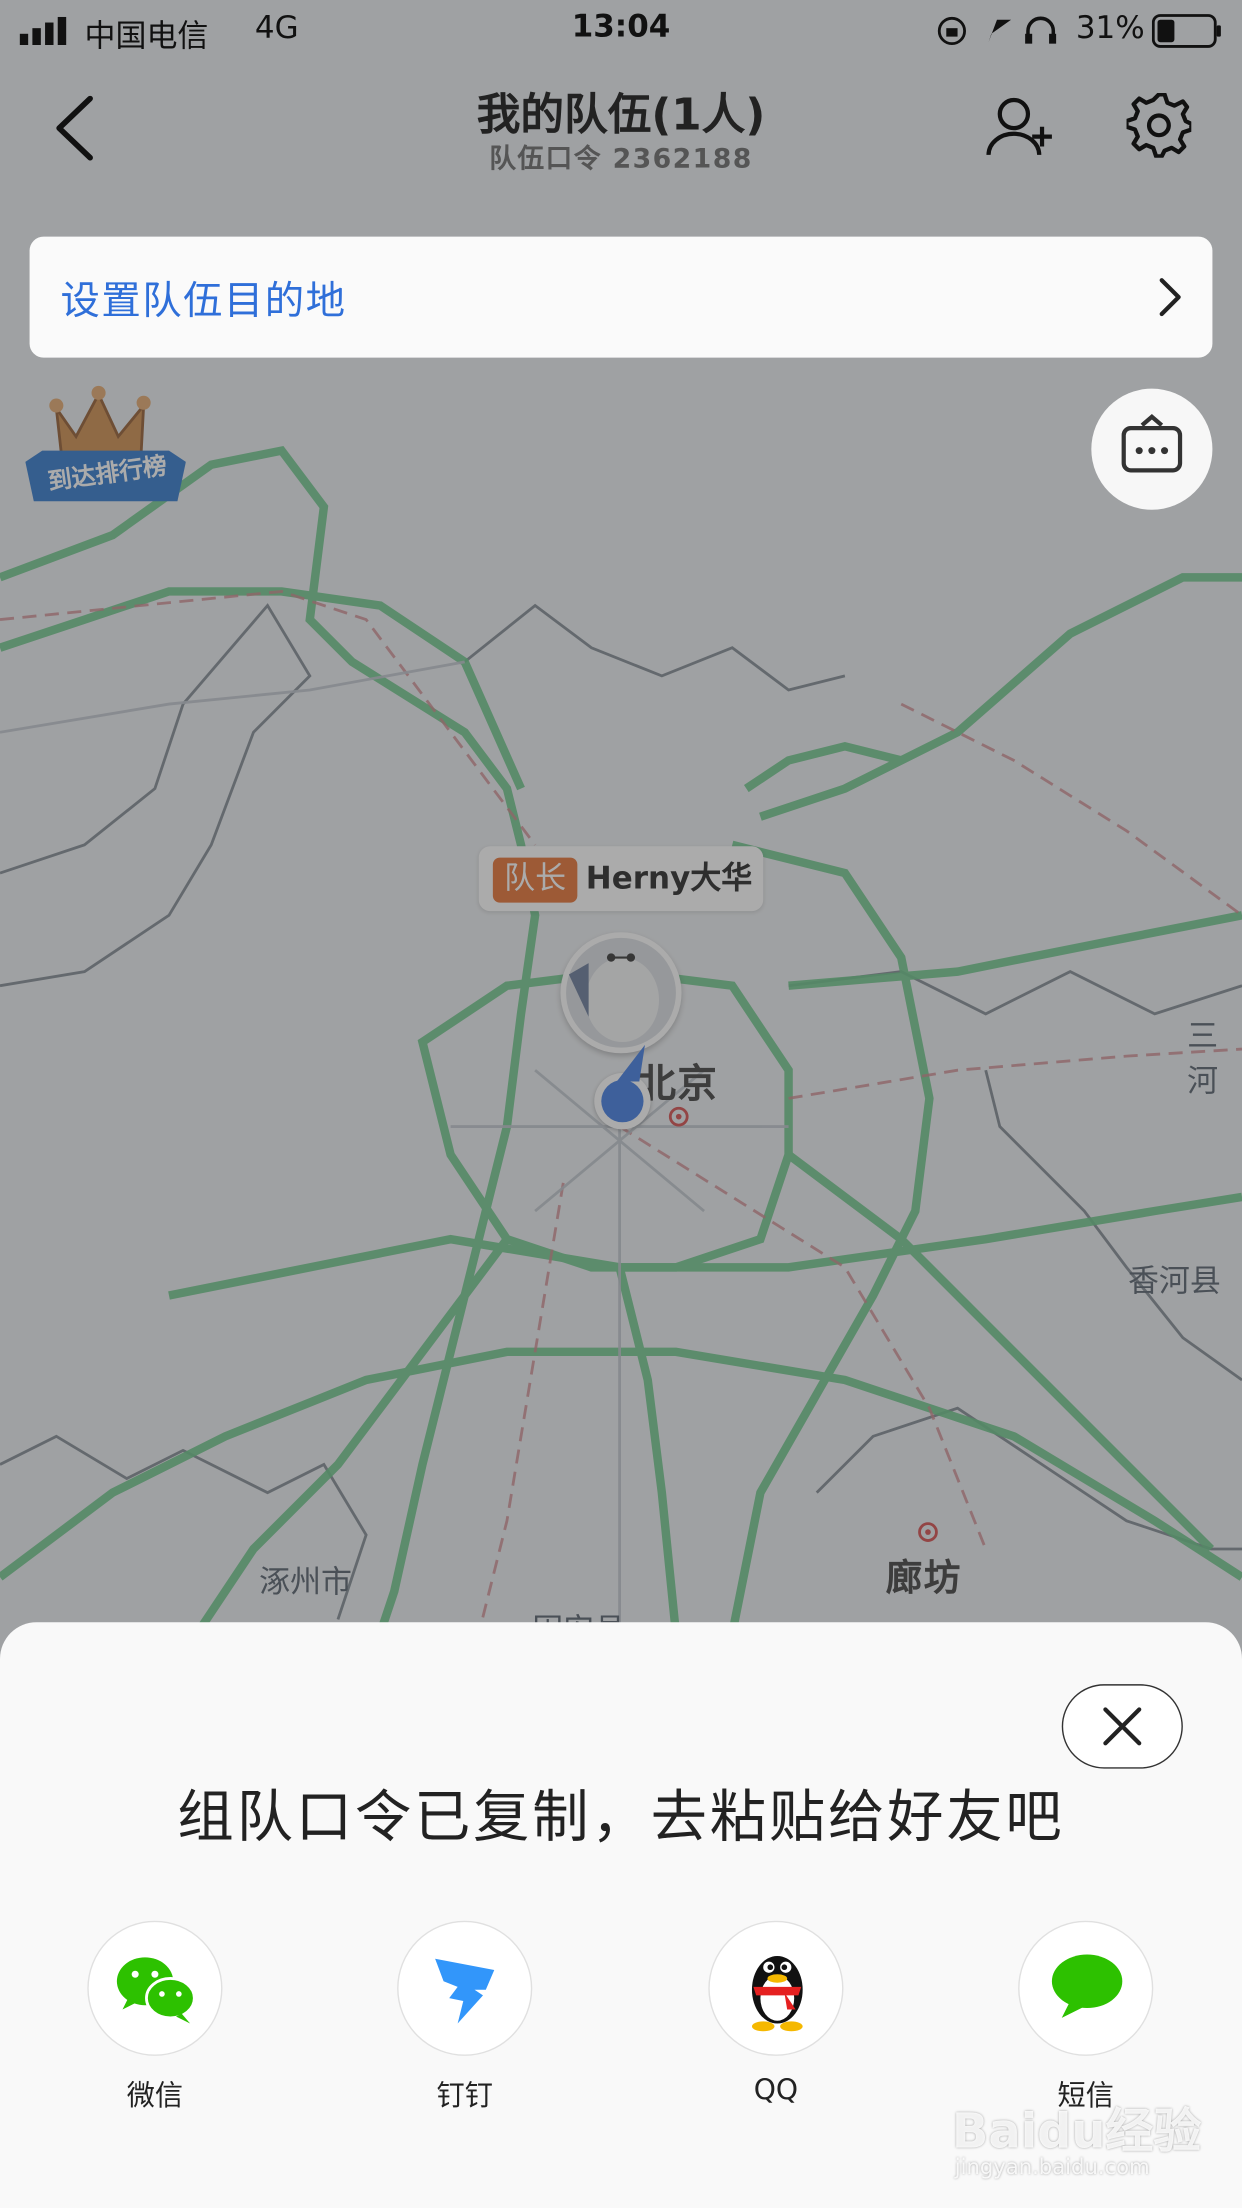  Describe the element at coordinates (465, 1991) in the screenshot. I see `dingtalk-icon` at that location.